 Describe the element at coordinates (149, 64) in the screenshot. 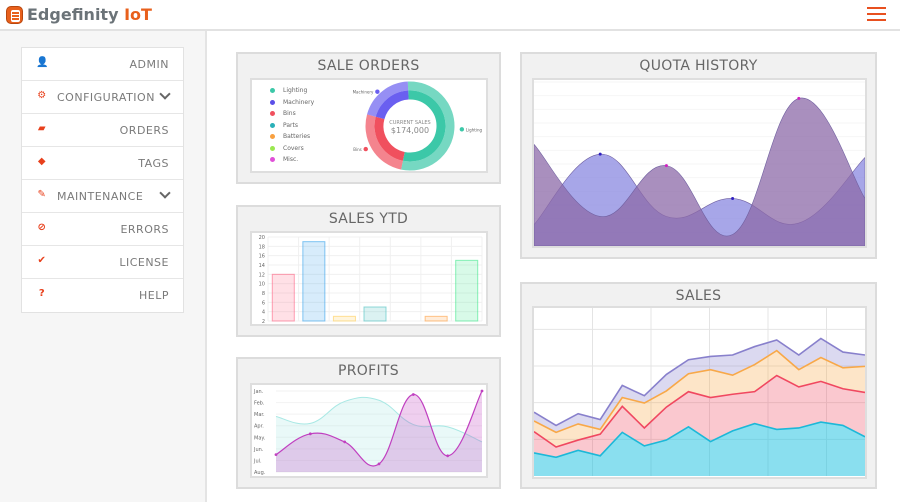

I see `sidebar-item-label: ADMIN` at that location.